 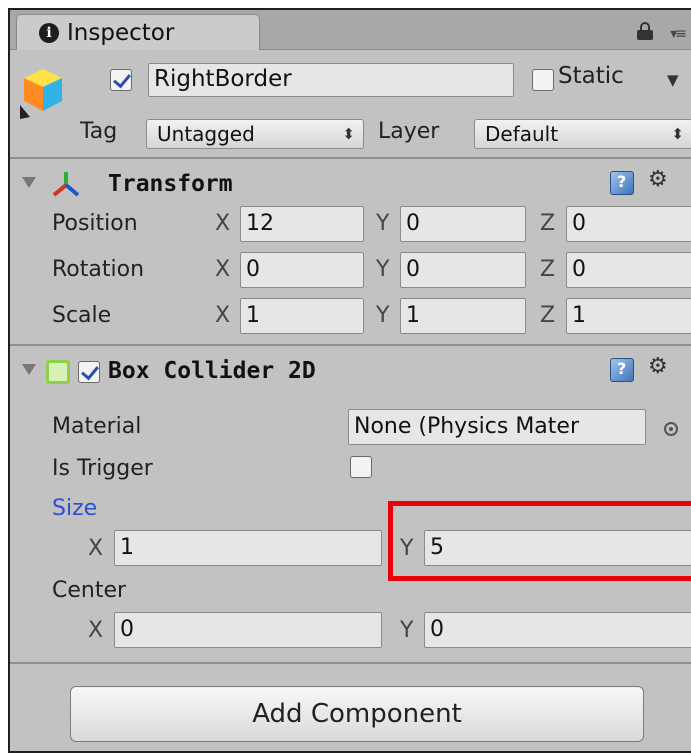 I want to click on position-x-field: 12, so click(x=302, y=224).